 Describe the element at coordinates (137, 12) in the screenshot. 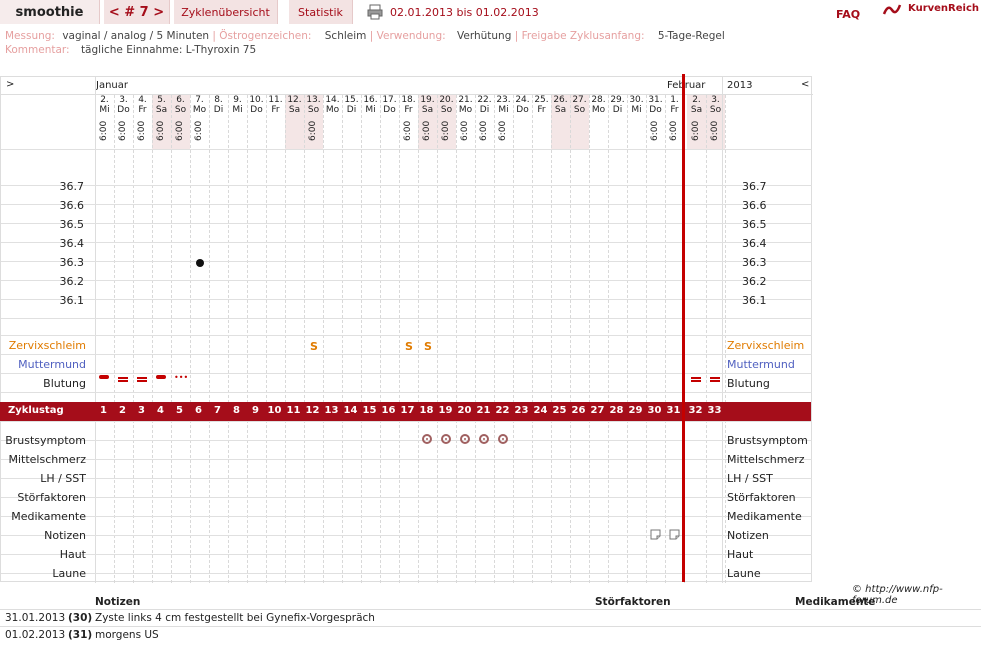

I see `cycle-navigator: < # 7 >` at that location.